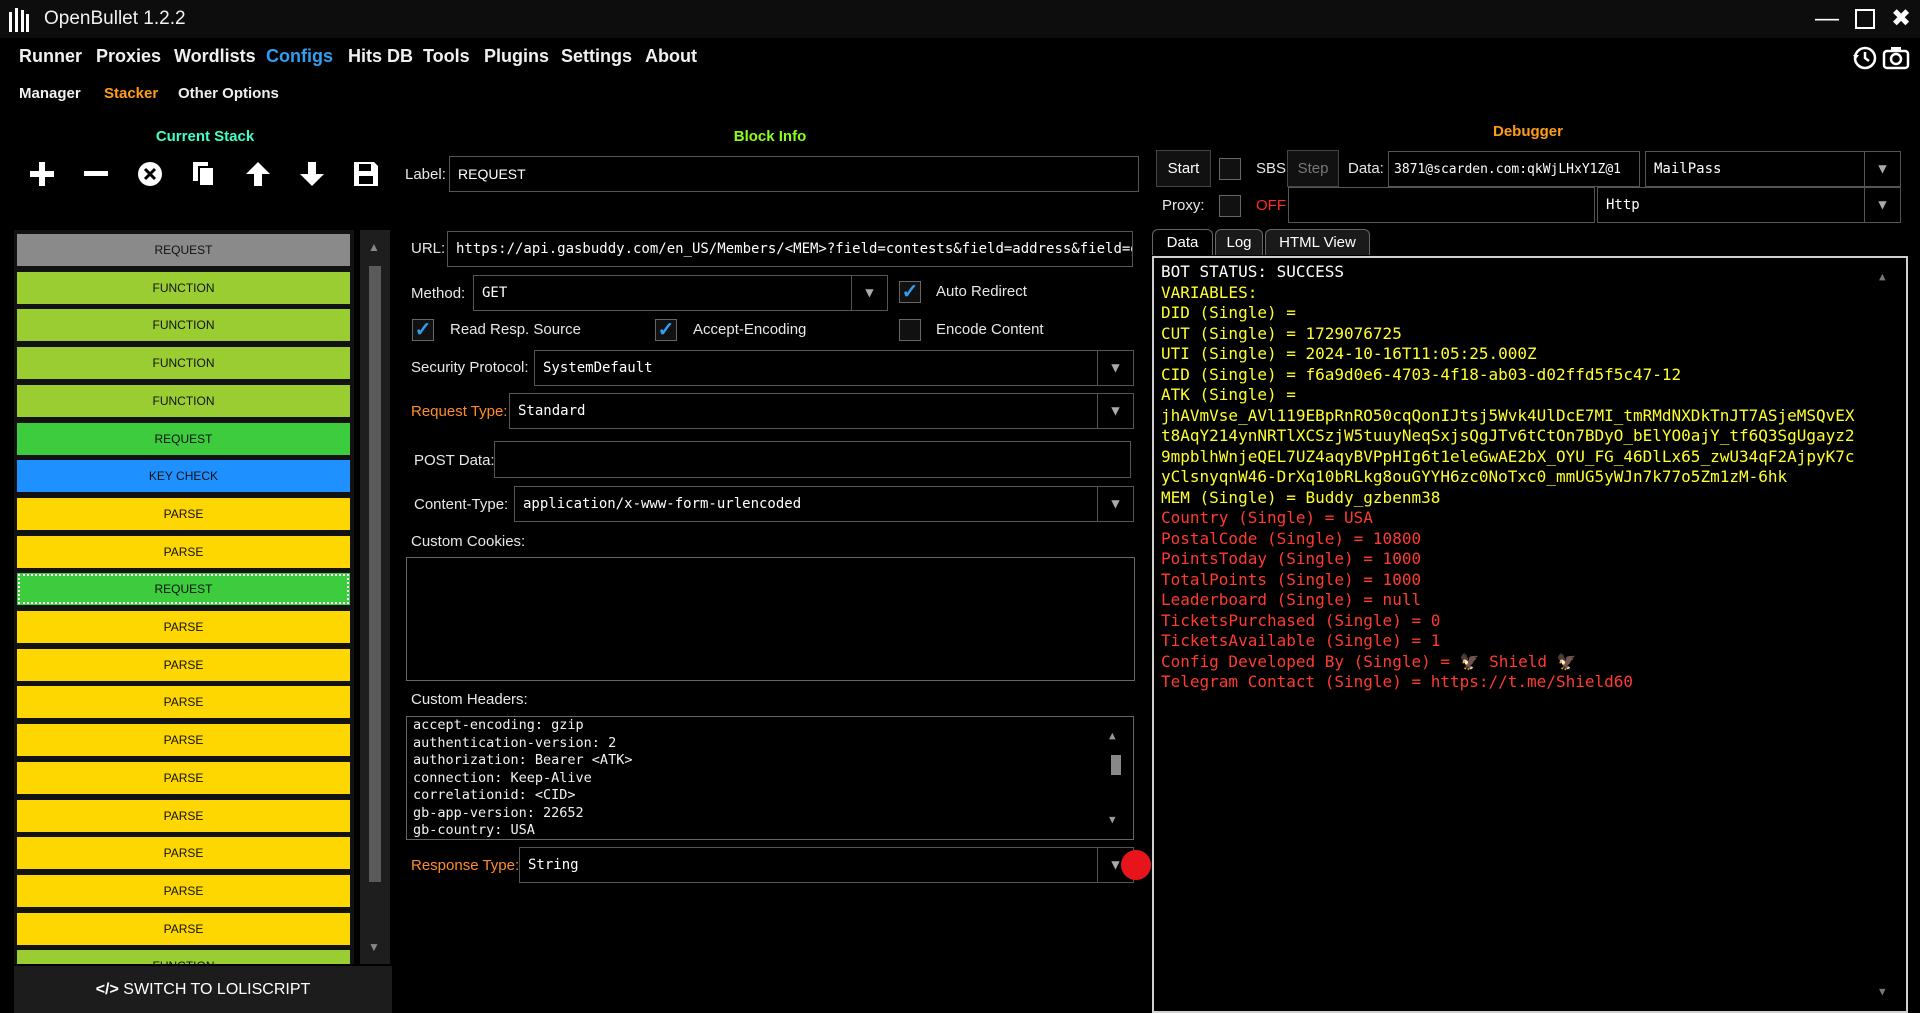 The height and width of the screenshot is (1013, 1920). I want to click on auto-redirect-checkbox, so click(910, 292).